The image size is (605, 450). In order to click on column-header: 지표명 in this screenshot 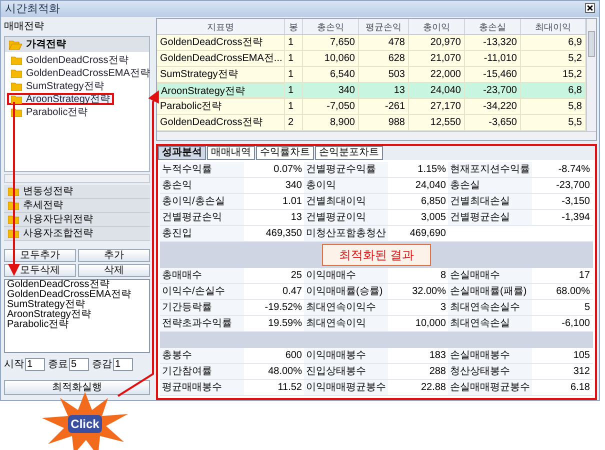, I will do `click(221, 26)`.